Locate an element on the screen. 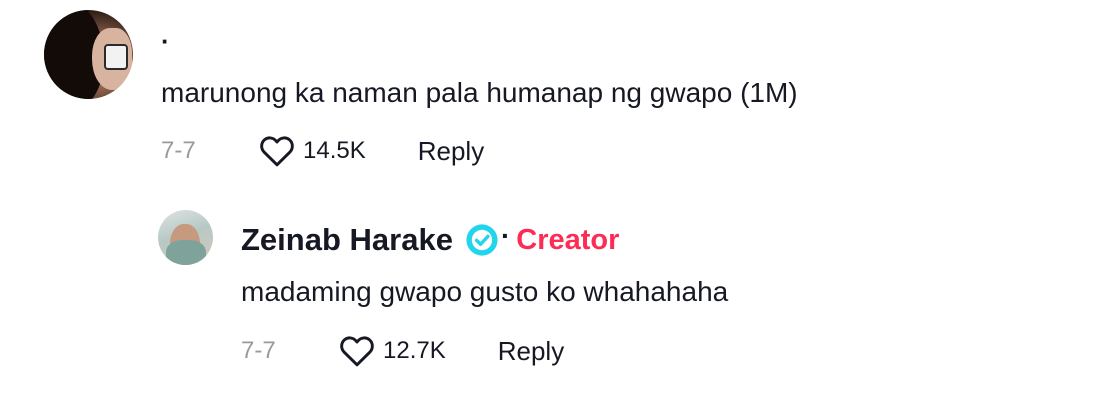 The height and width of the screenshot is (409, 1120). like-button: 12.7K is located at coordinates (392, 351).